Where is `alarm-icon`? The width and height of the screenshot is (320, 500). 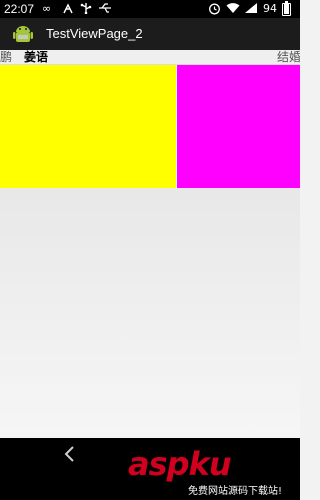
alarm-icon is located at coordinates (214, 10).